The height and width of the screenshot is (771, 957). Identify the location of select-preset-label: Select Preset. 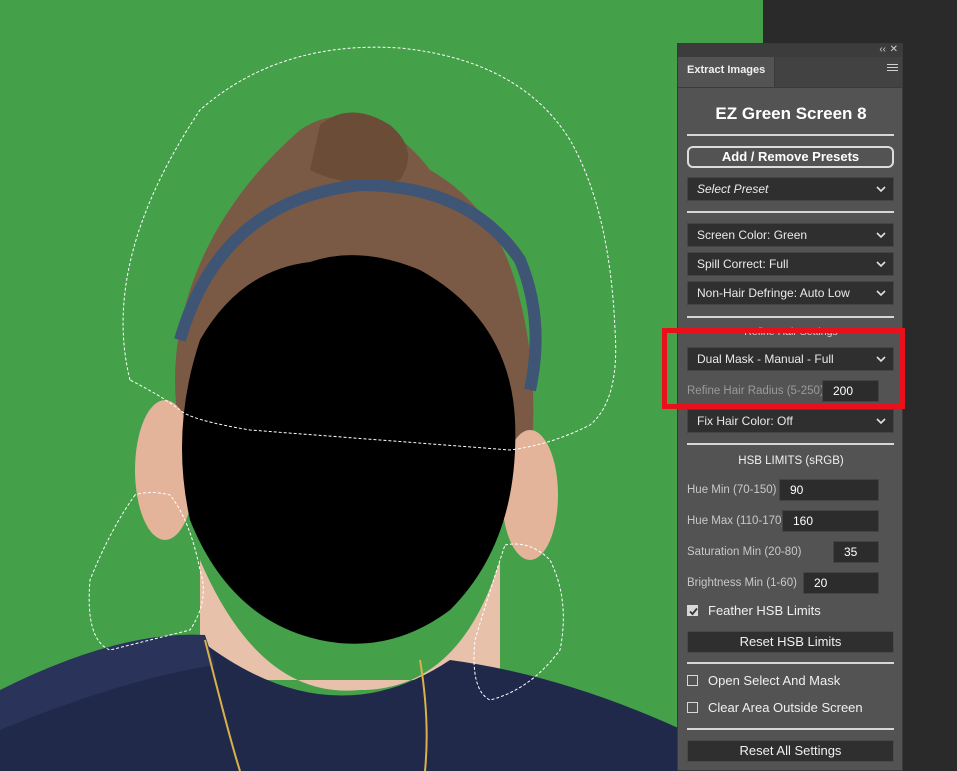
(733, 189).